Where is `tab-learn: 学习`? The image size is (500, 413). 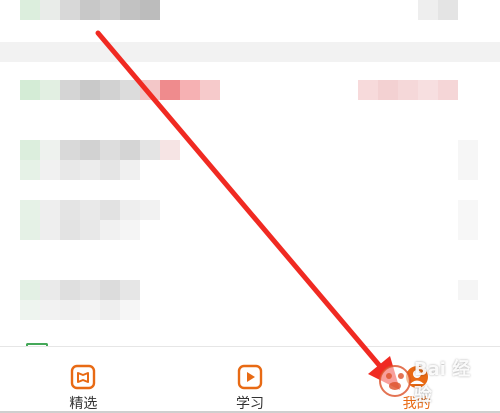
tab-learn: 学习 is located at coordinates (250, 380).